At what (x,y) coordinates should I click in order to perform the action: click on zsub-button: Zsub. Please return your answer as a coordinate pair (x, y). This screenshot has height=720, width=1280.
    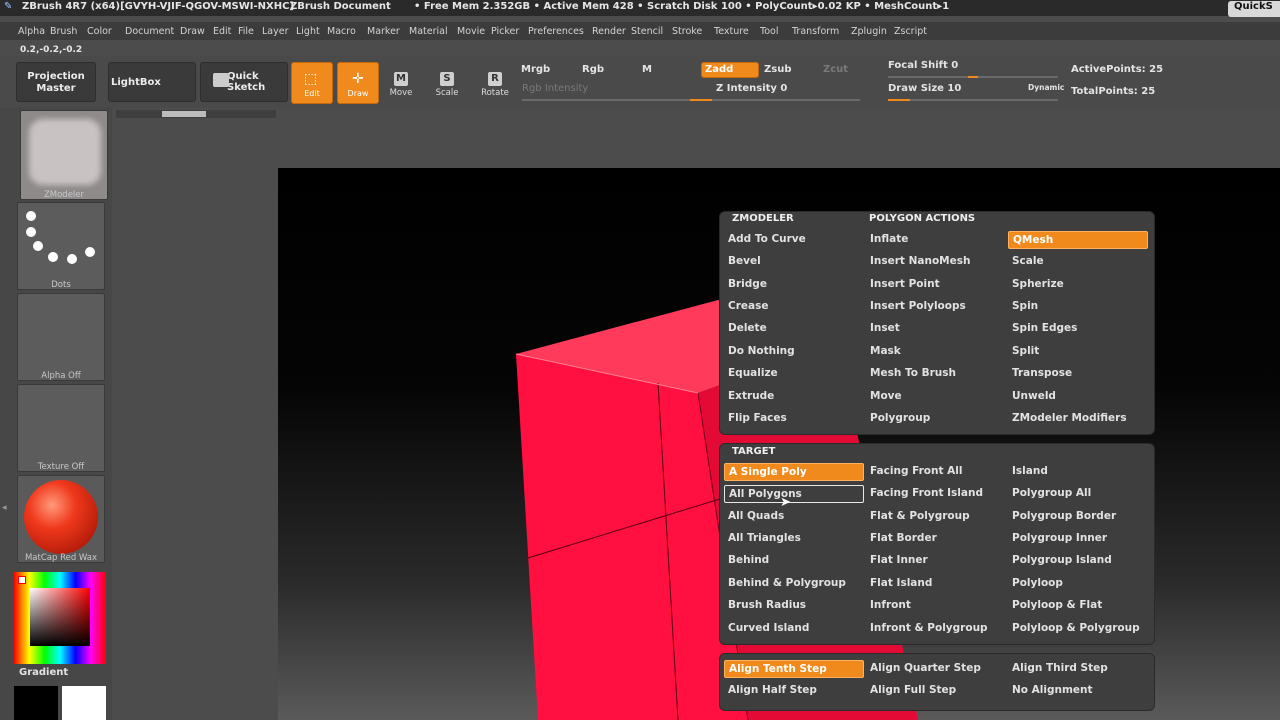
    Looking at the image, I should click on (777, 69).